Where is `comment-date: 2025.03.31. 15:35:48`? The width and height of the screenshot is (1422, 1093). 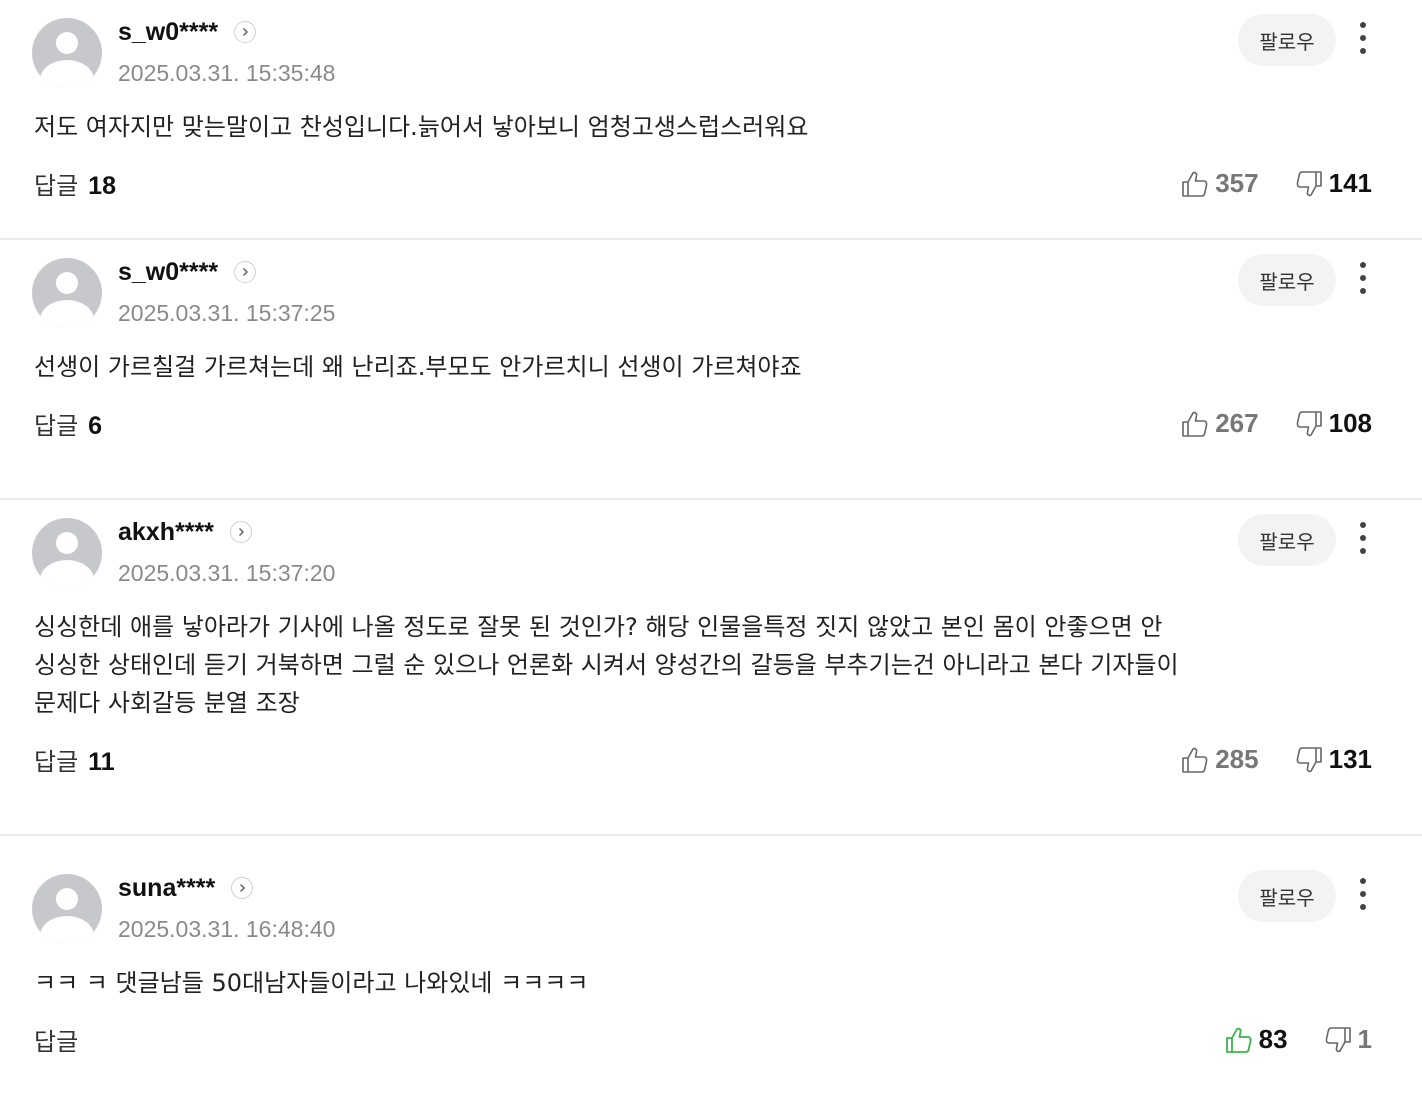
comment-date: 2025.03.31. 15:35:48 is located at coordinates (227, 73).